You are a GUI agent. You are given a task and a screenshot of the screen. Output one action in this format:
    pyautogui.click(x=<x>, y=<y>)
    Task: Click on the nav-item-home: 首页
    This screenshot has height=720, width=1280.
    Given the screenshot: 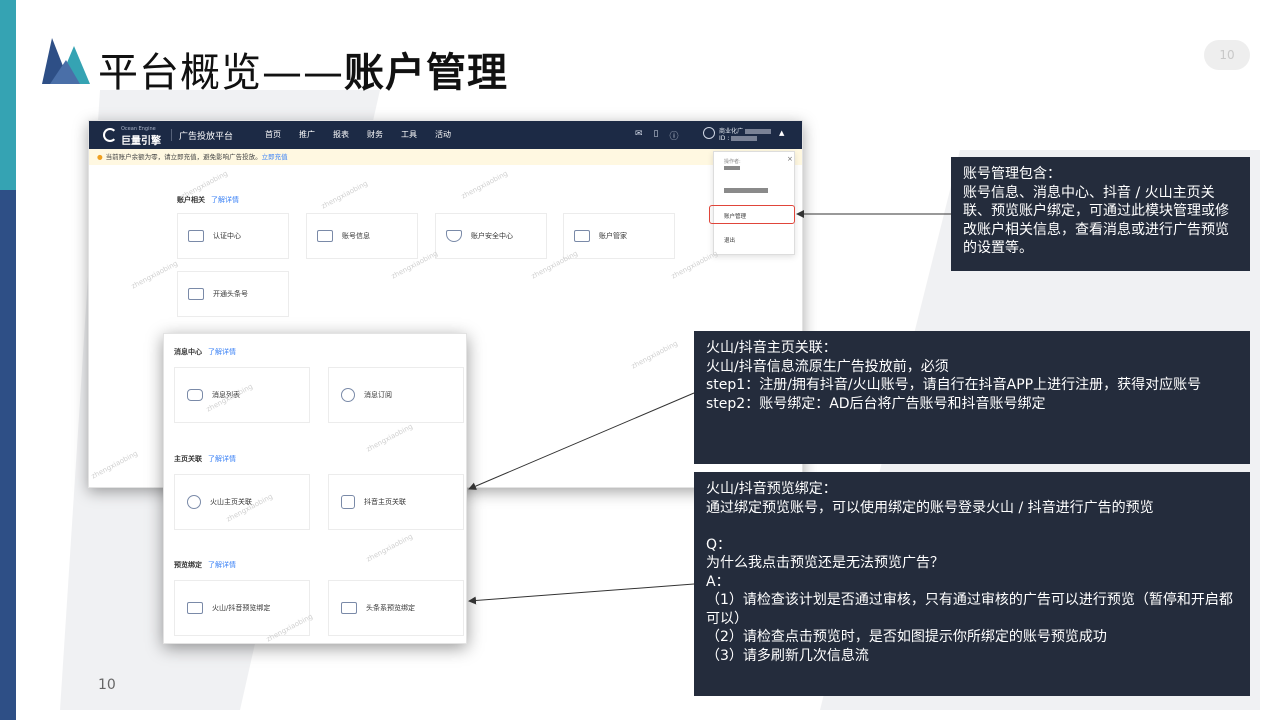 What is the action you would take?
    pyautogui.click(x=273, y=134)
    